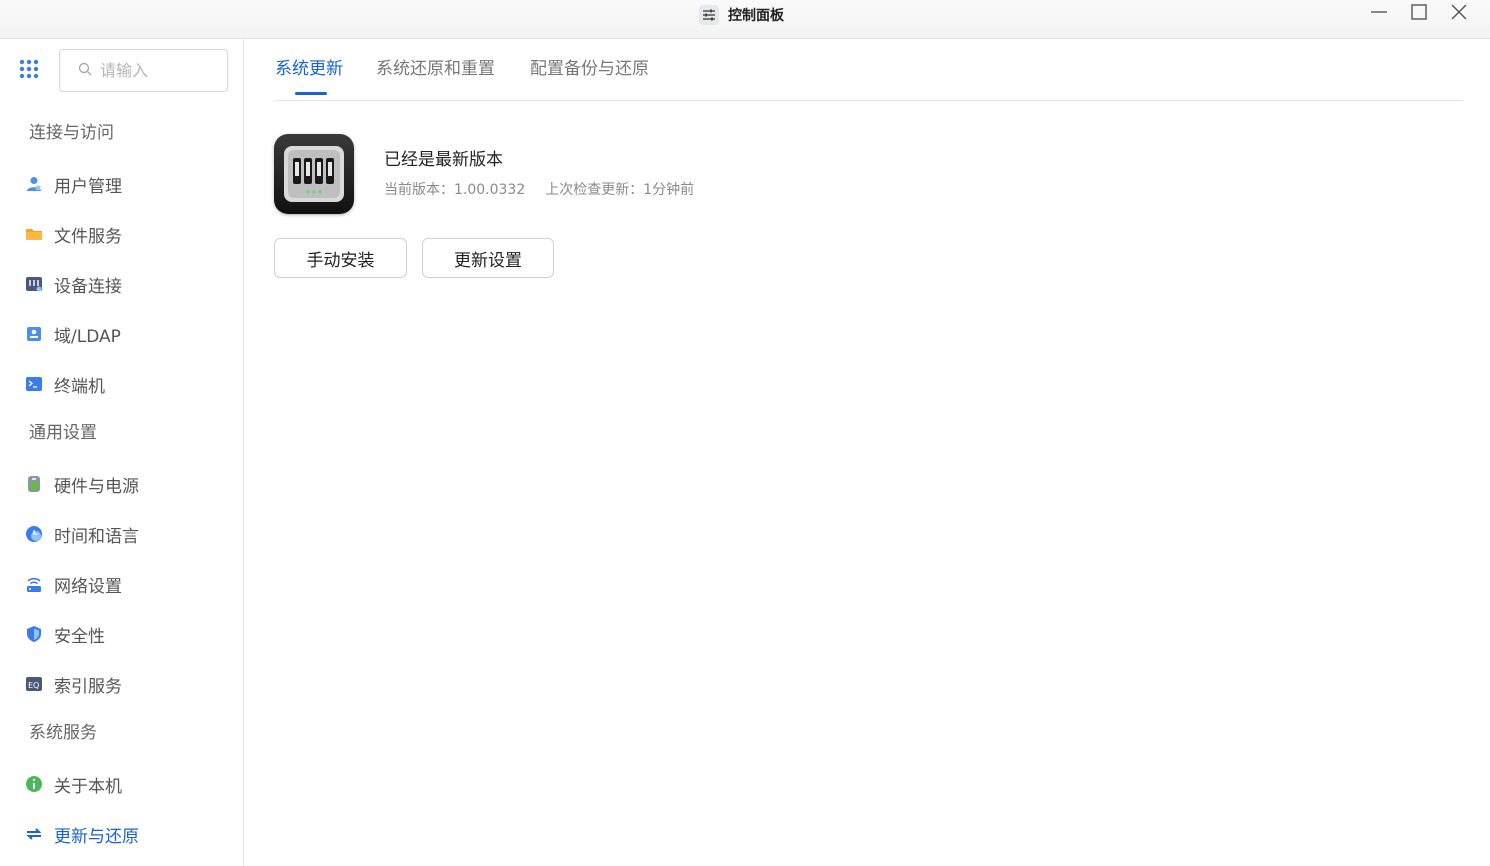  Describe the element at coordinates (63, 733) in the screenshot. I see `nav-group-system: 系统服务` at that location.